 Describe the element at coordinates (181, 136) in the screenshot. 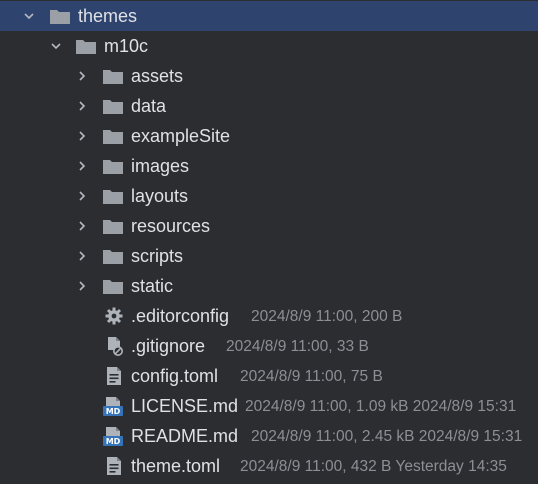

I see `tree-row-label: exampleSite` at that location.